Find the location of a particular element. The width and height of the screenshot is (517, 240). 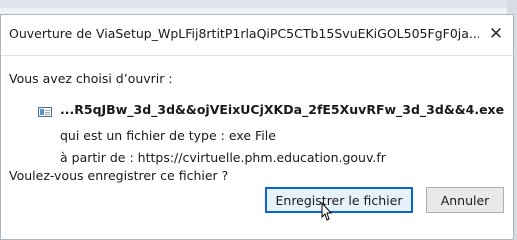

file-type-label: qui est un fichier de type : is located at coordinates (142, 135).